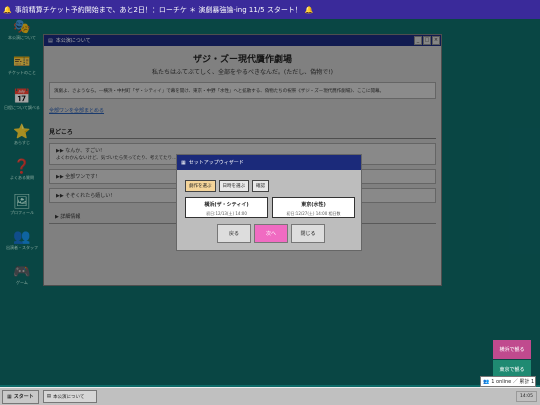 The image size is (540, 405). Describe the element at coordinates (49, 396) in the screenshot. I see `window-icon: ▤` at that location.